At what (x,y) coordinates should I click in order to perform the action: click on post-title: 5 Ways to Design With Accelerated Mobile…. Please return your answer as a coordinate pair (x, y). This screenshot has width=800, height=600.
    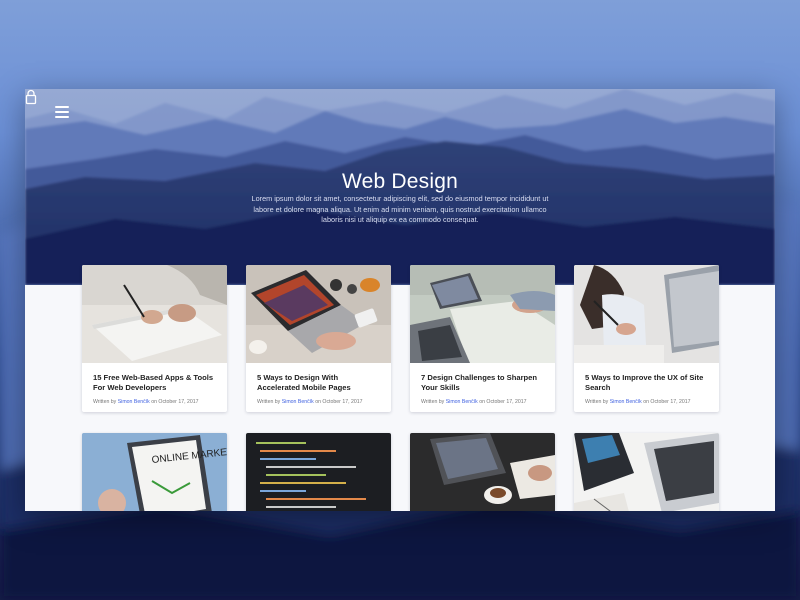
    Looking at the image, I should click on (318, 383).